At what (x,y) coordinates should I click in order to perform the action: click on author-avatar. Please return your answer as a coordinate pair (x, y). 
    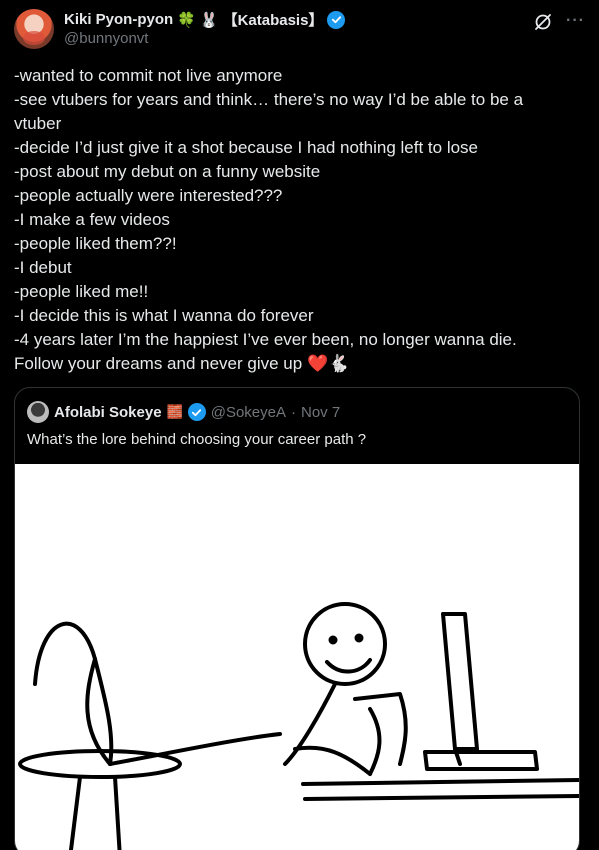
    Looking at the image, I should click on (34, 29).